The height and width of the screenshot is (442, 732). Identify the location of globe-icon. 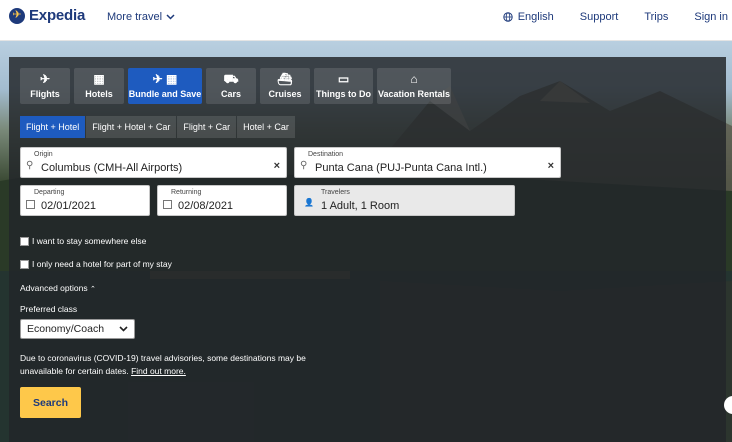
(508, 17).